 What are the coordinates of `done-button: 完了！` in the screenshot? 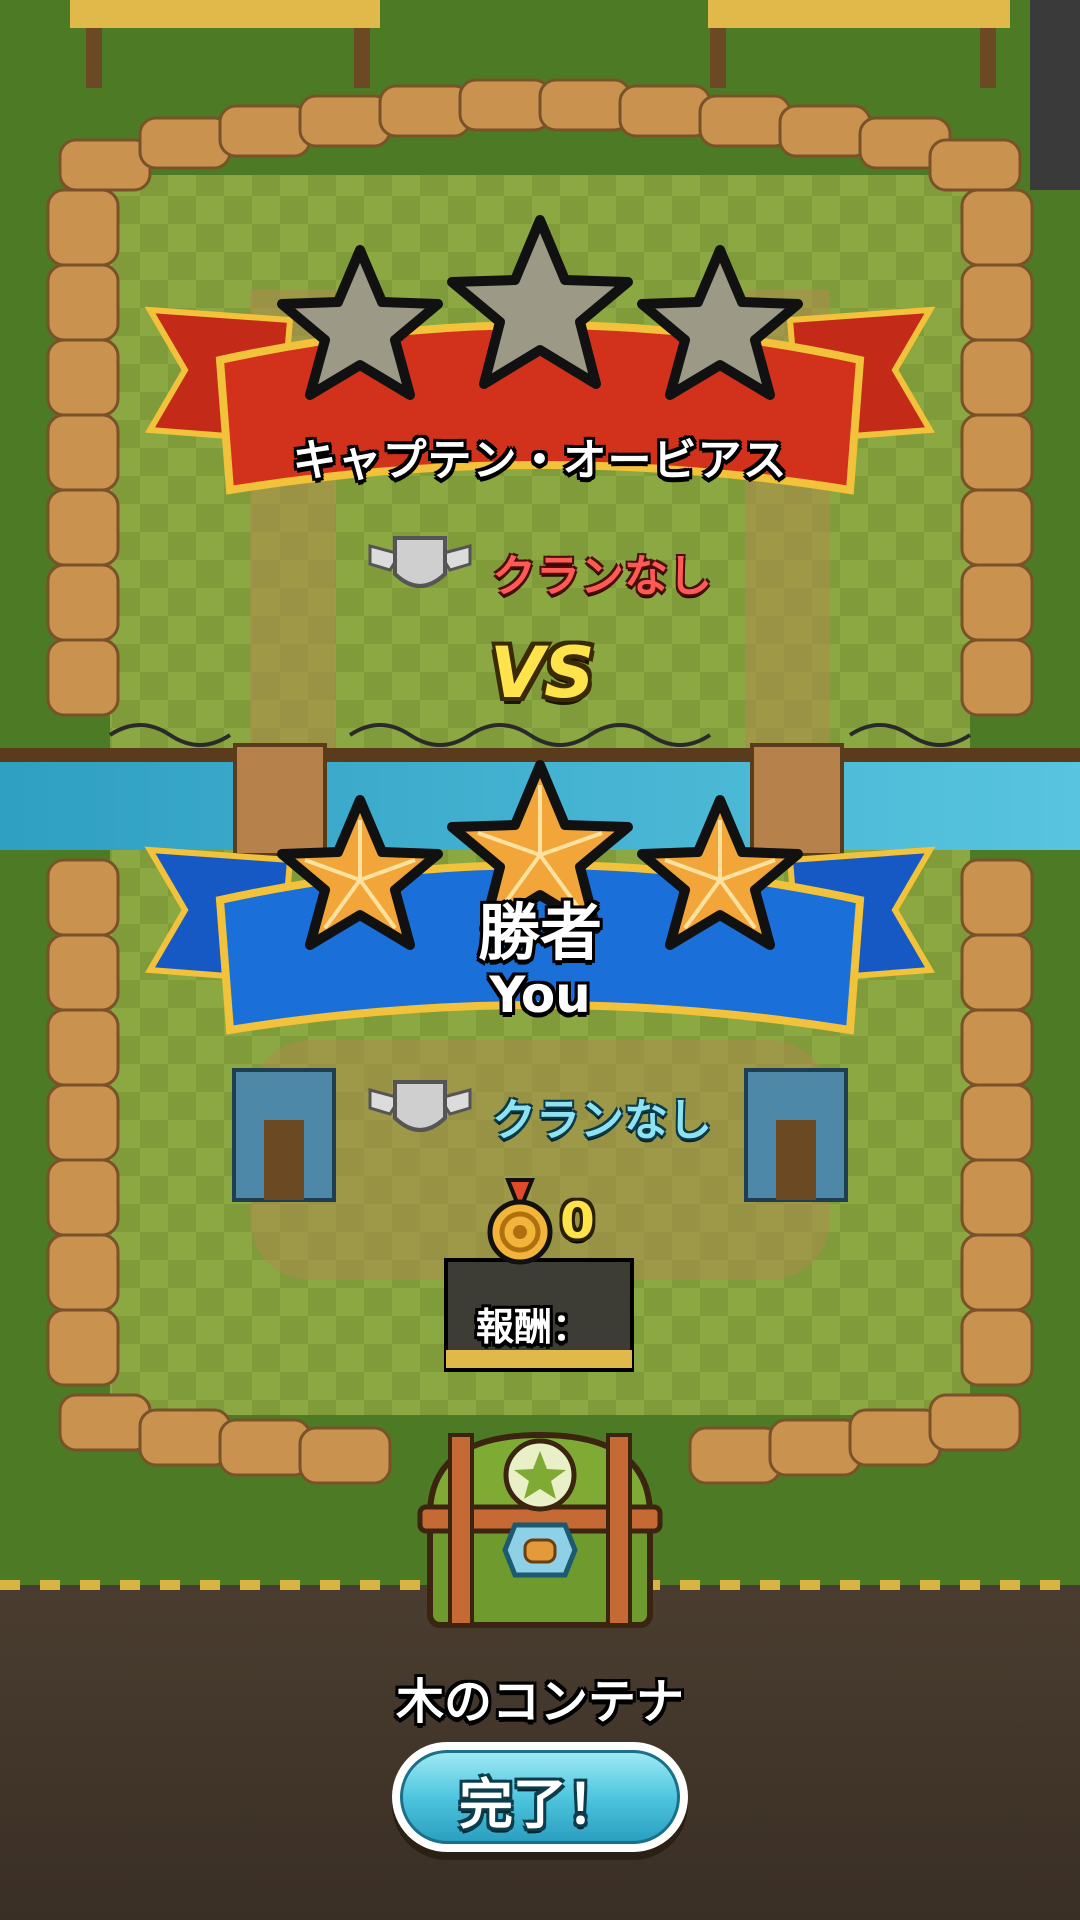 It's located at (540, 1797).